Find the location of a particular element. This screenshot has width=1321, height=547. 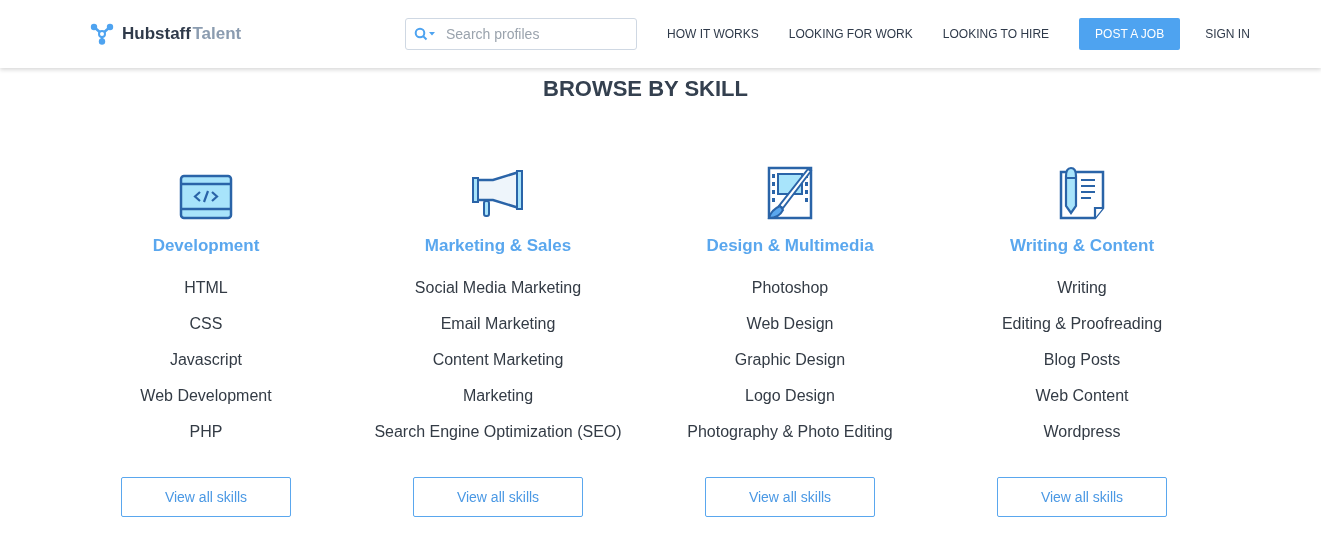

skill-link: Photography & Photo Editing is located at coordinates (790, 431).